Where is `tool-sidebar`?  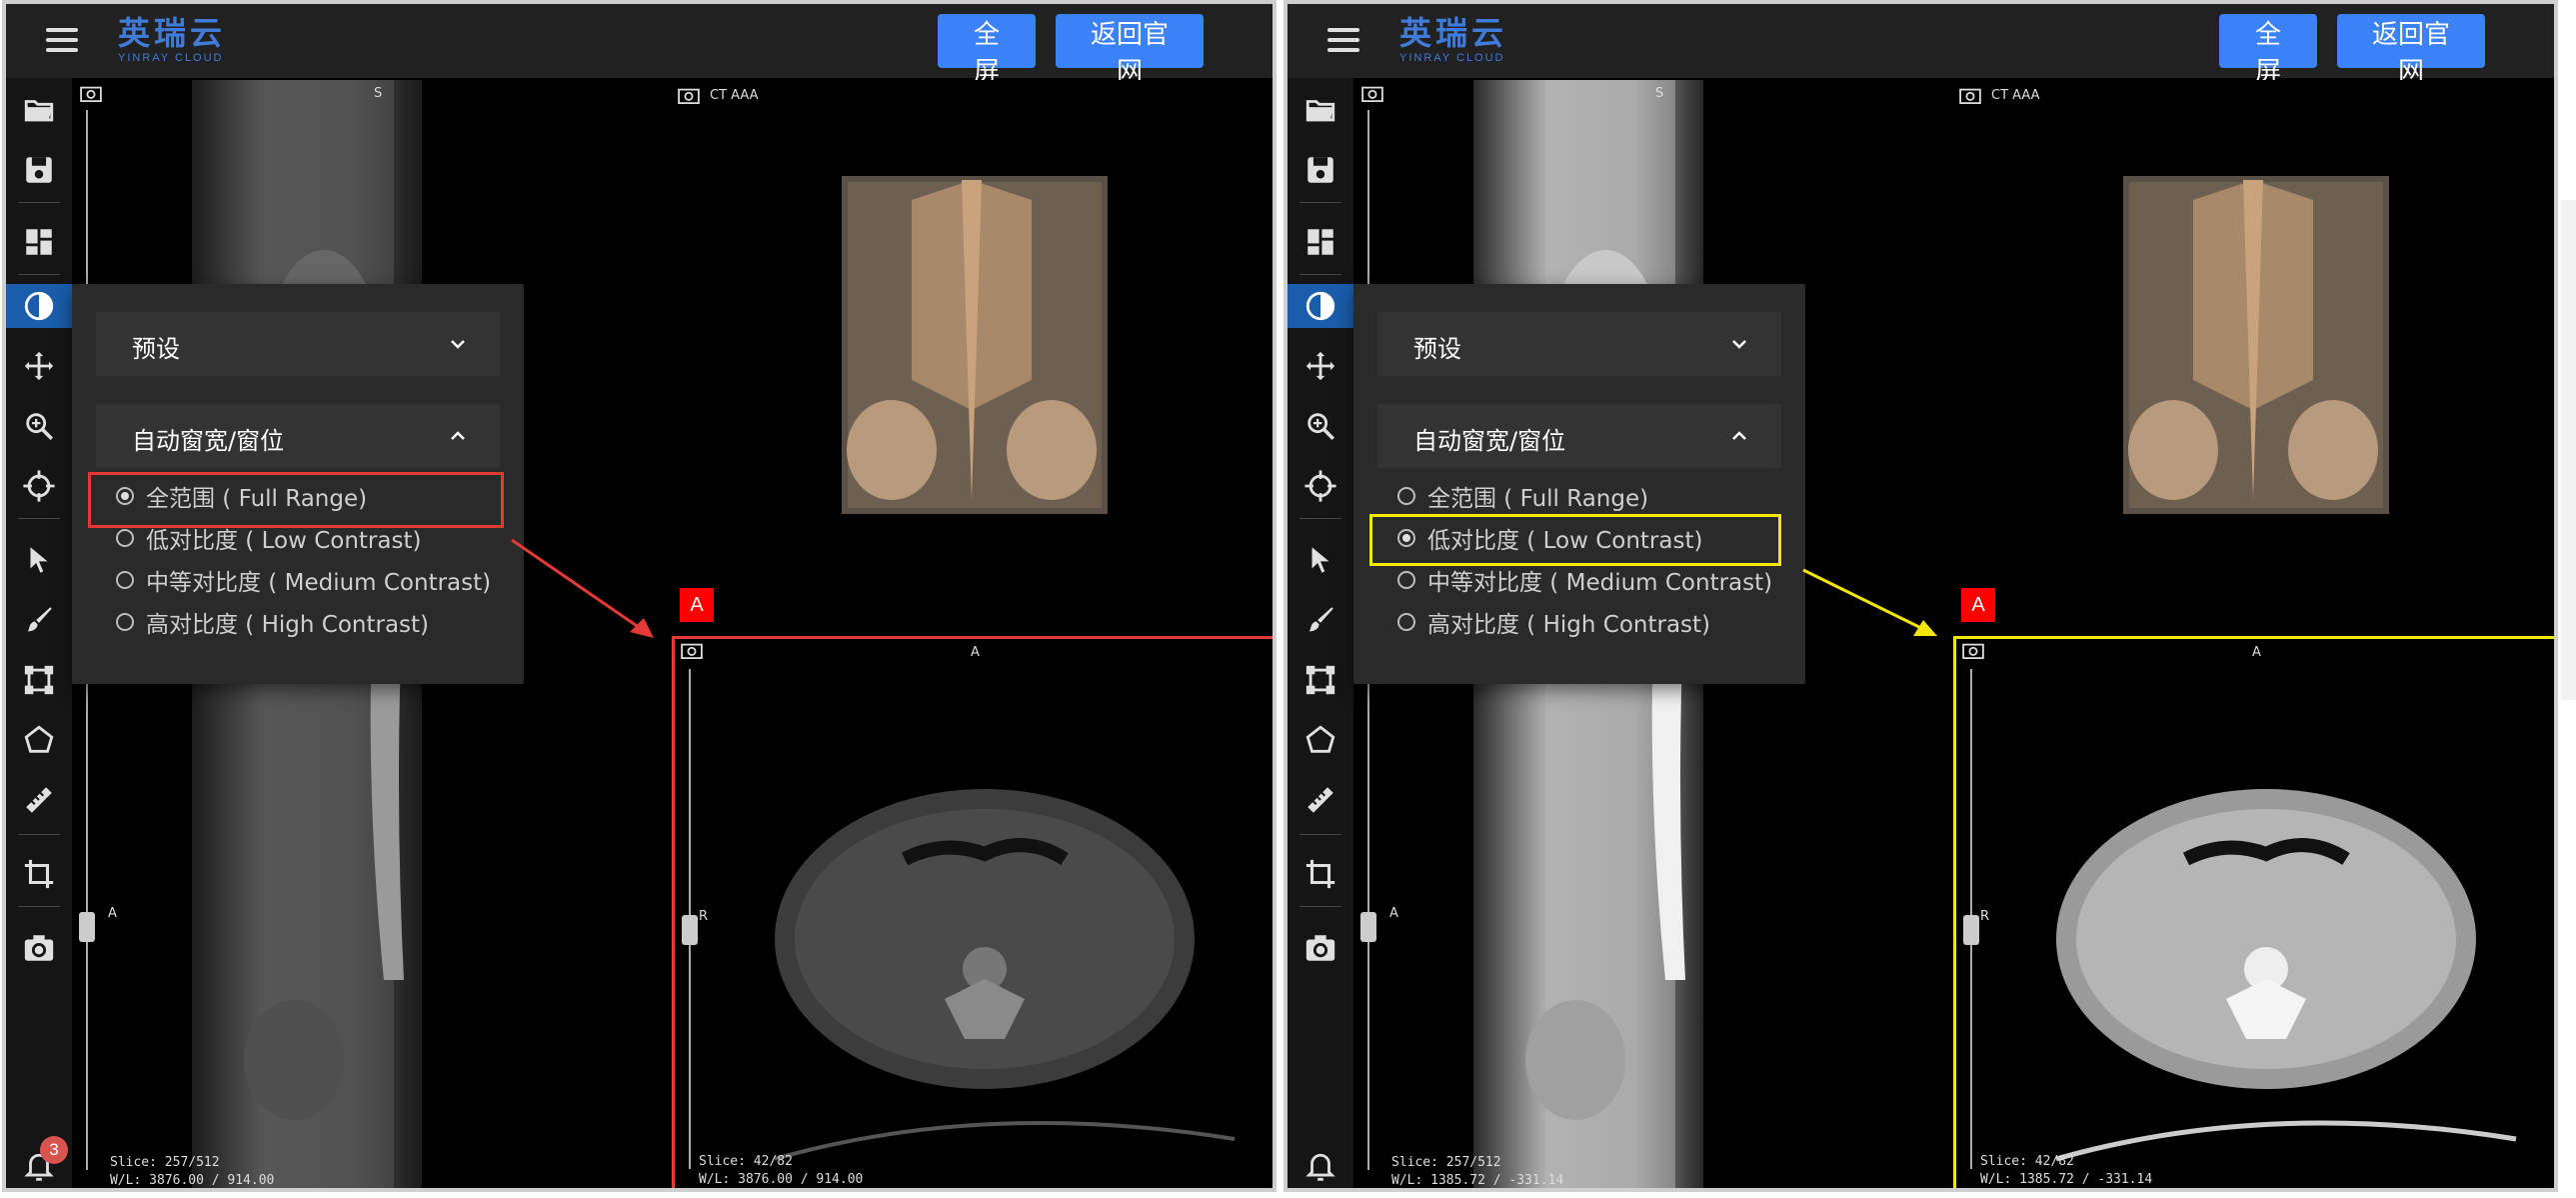
tool-sidebar is located at coordinates (1320, 633).